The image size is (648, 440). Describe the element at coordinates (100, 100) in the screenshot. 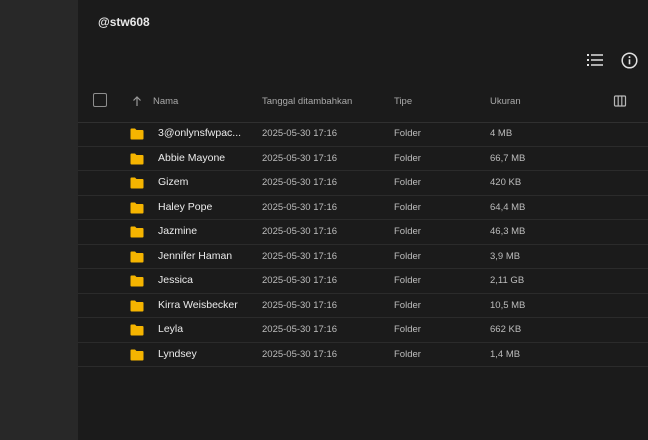

I see `select-all-checkbox` at that location.